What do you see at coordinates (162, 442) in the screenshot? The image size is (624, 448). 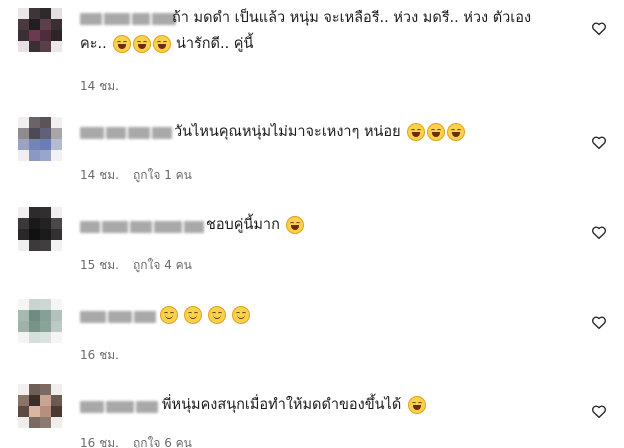 I see `like-count: ถูกใจ 6 คน` at bounding box center [162, 442].